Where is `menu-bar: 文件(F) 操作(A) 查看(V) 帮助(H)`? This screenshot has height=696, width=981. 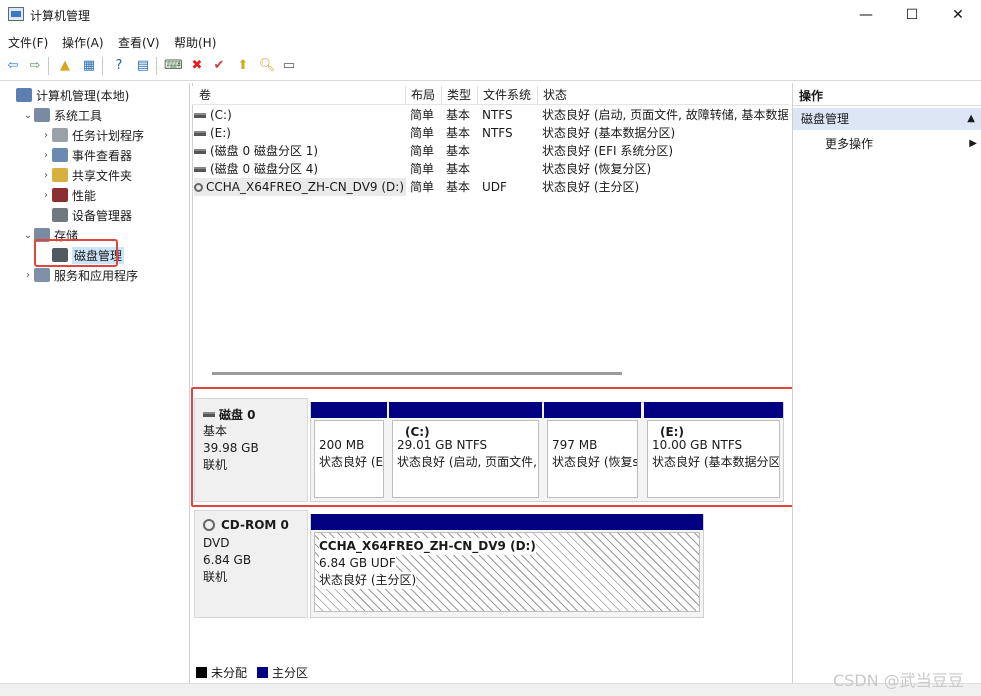
menu-bar: 文件(F) 操作(A) 查看(V) 帮助(H) is located at coordinates (490, 41).